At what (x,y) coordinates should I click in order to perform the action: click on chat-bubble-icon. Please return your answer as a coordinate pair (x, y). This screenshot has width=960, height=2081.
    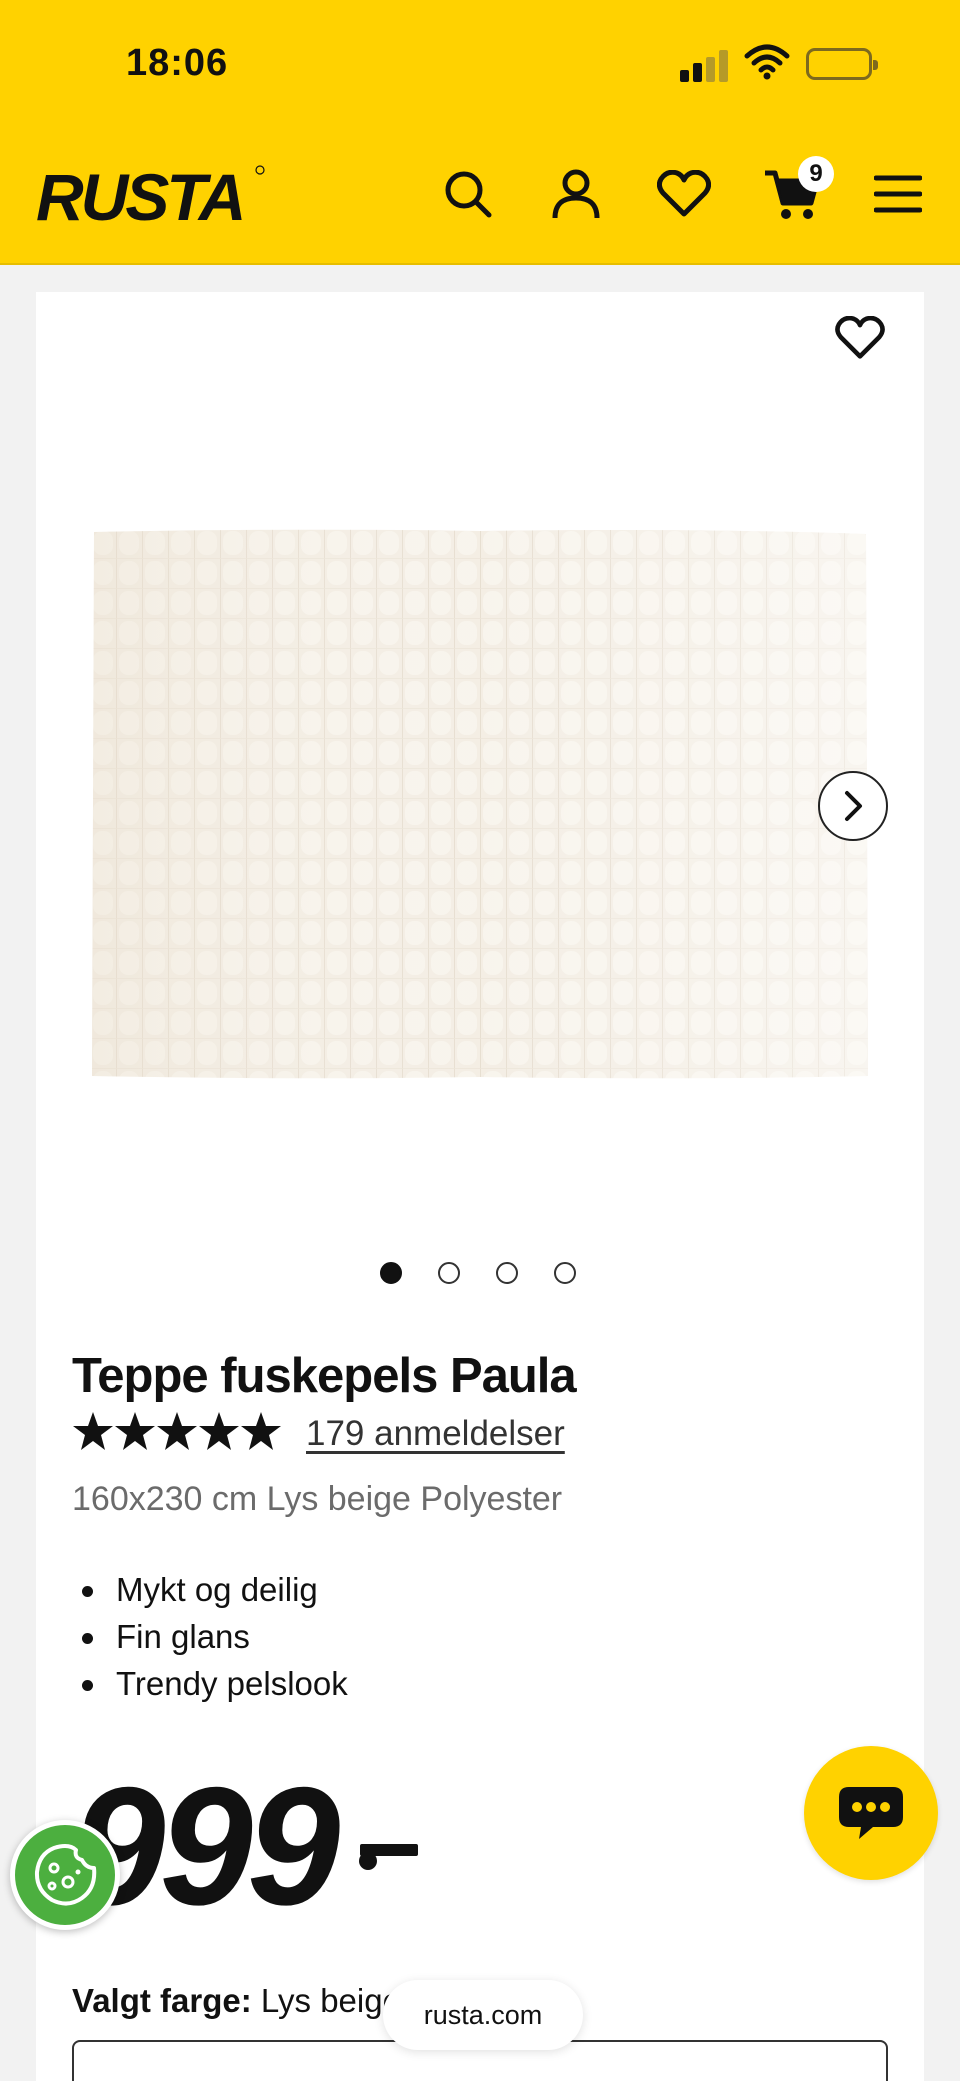
    Looking at the image, I should click on (871, 1813).